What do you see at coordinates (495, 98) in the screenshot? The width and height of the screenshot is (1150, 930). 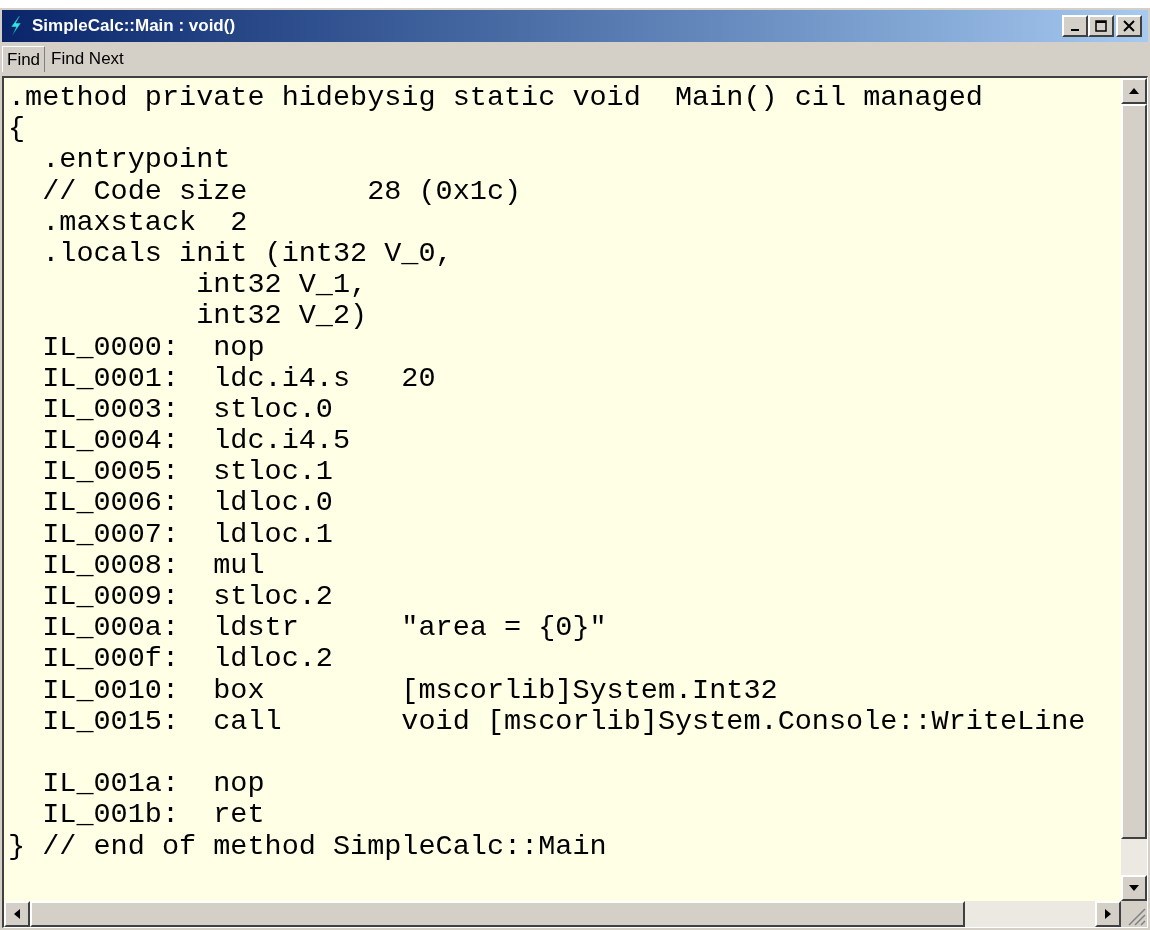 I see `code-line: .method private hidebysig static void Main() cil managed` at bounding box center [495, 98].